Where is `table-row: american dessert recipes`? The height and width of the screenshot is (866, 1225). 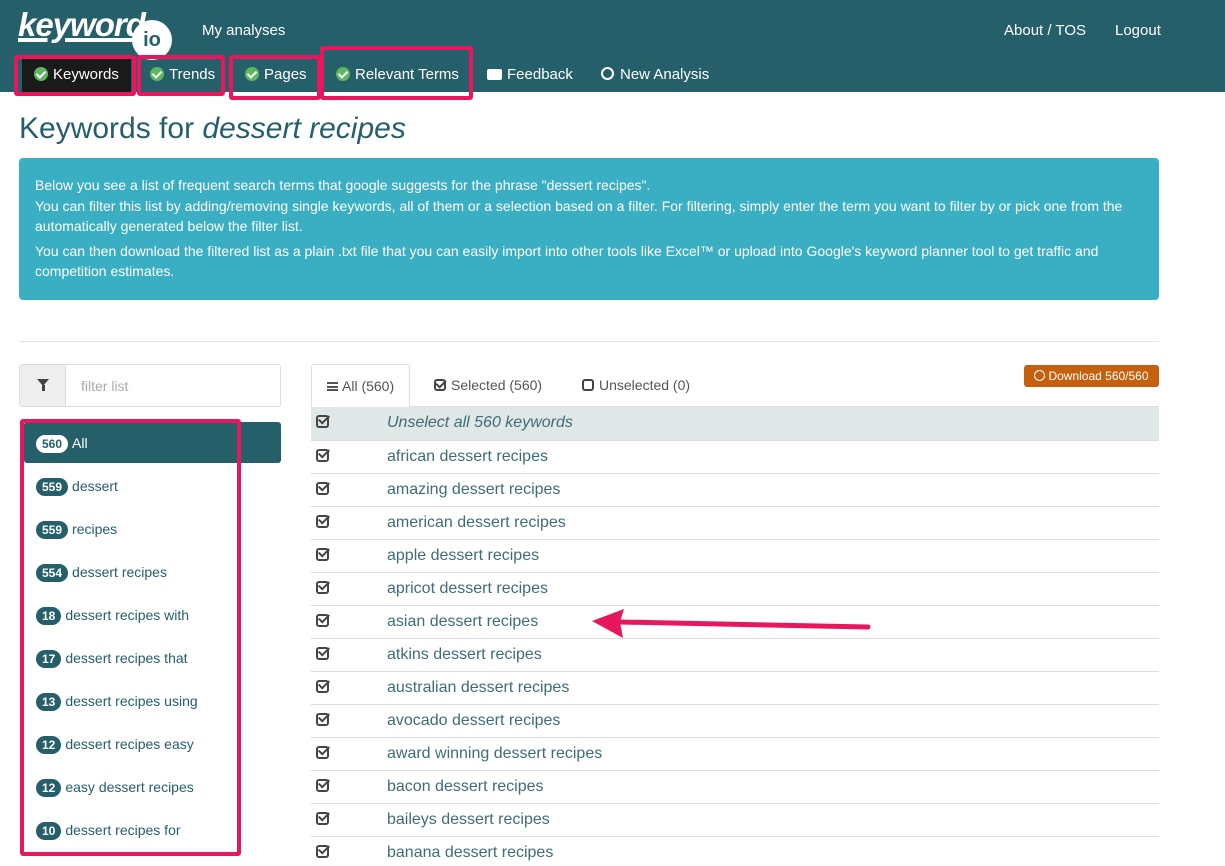
table-row: american dessert recipes is located at coordinates (735, 522).